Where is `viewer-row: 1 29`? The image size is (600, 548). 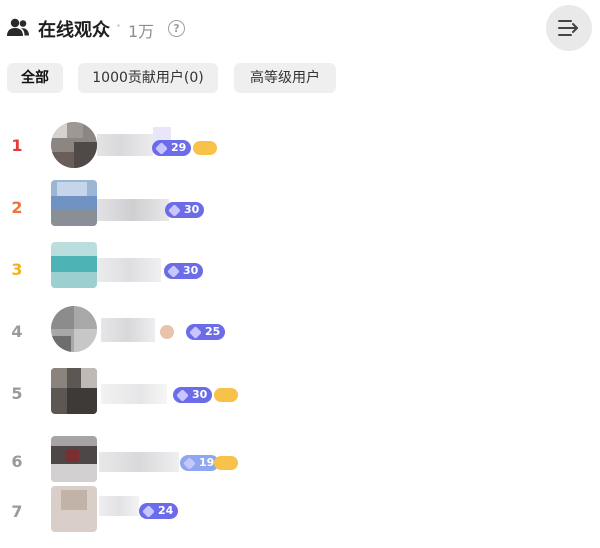 viewer-row: 1 29 is located at coordinates (300, 145).